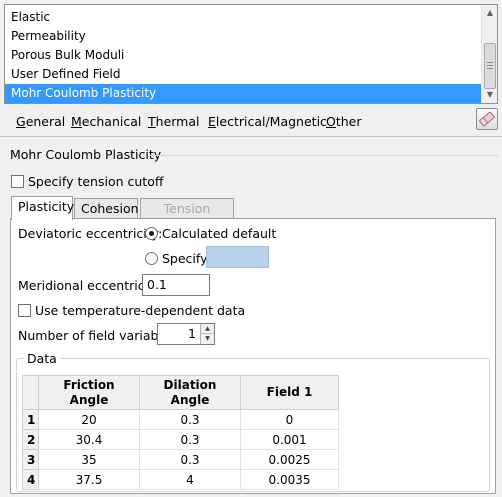 Image resolution: width=502 pixels, height=497 pixels. What do you see at coordinates (324, 155) in the screenshot?
I see `section-divider` at bounding box center [324, 155].